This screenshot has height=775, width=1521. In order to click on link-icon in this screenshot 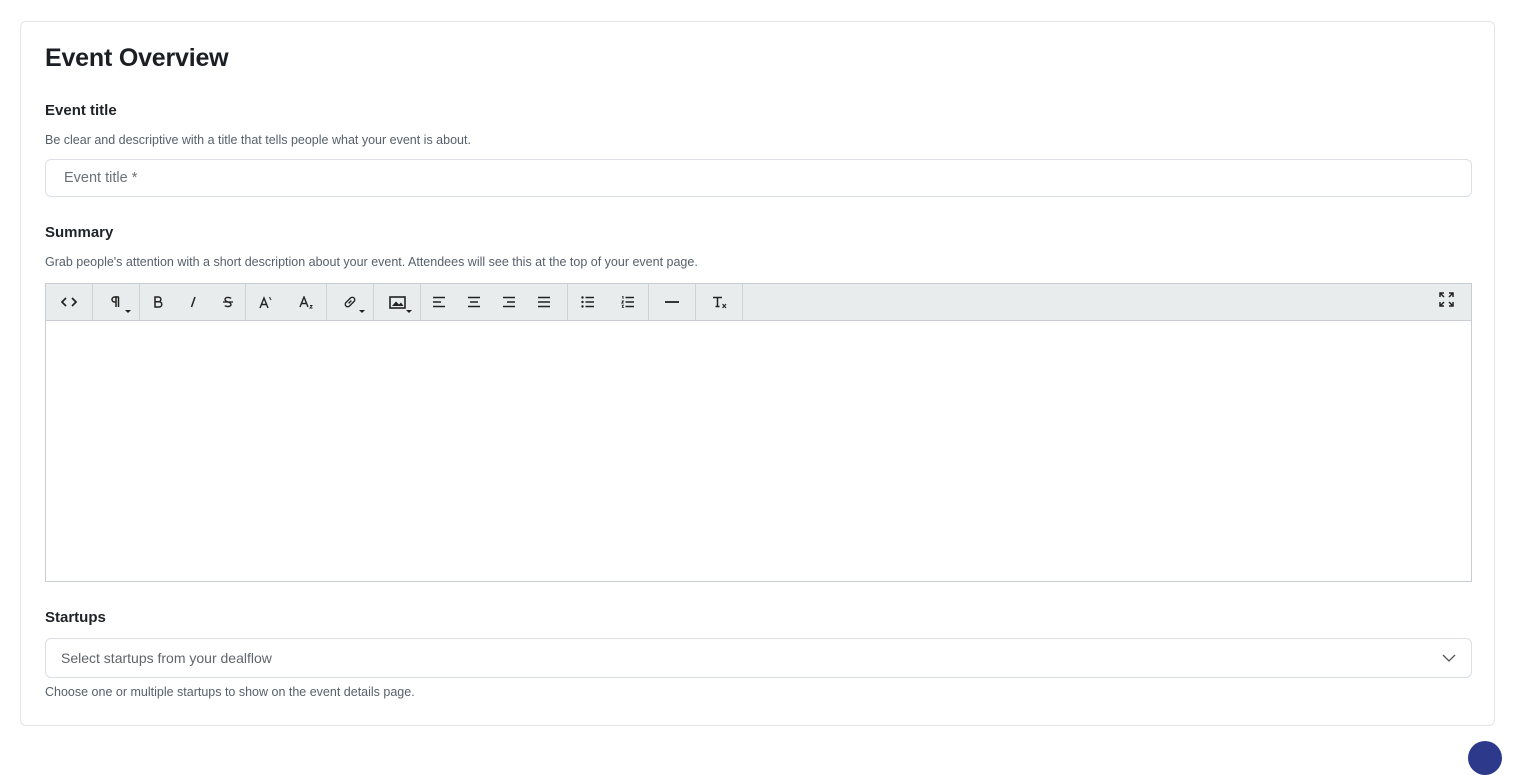, I will do `click(350, 302)`.